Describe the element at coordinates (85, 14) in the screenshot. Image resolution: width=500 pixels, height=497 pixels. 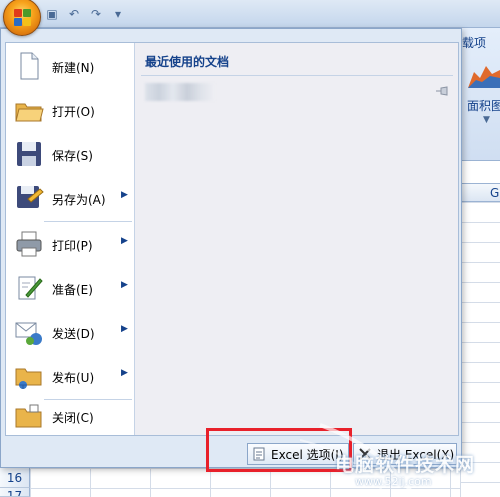
I see `quick-access-toolbar: ▣ ↶ ↷ ▾` at that location.